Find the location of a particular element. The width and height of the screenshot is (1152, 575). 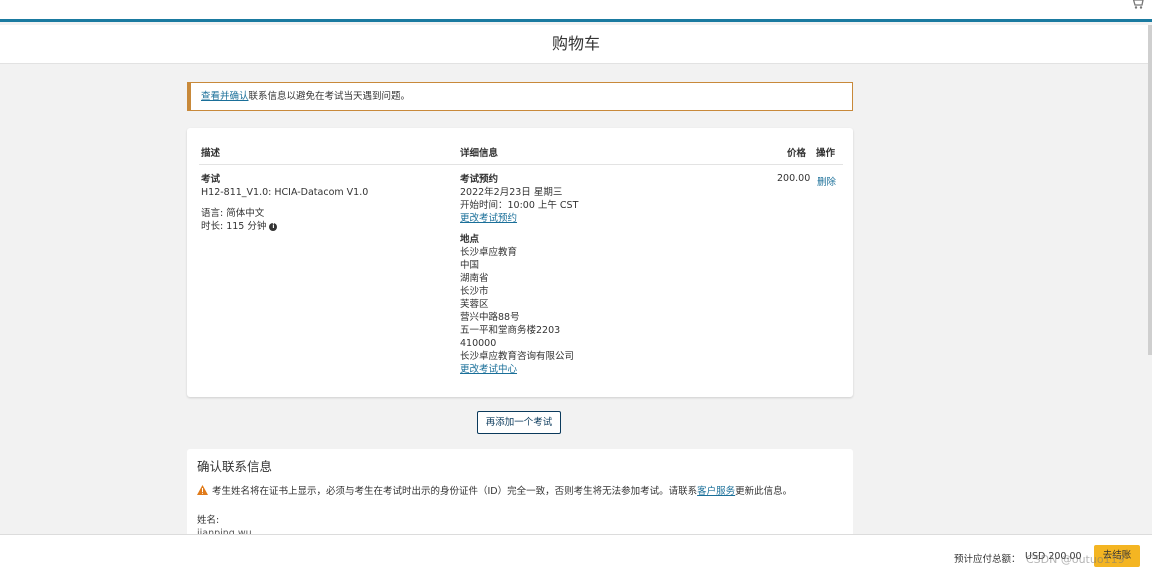

location-line: 410000 is located at coordinates (478, 343).